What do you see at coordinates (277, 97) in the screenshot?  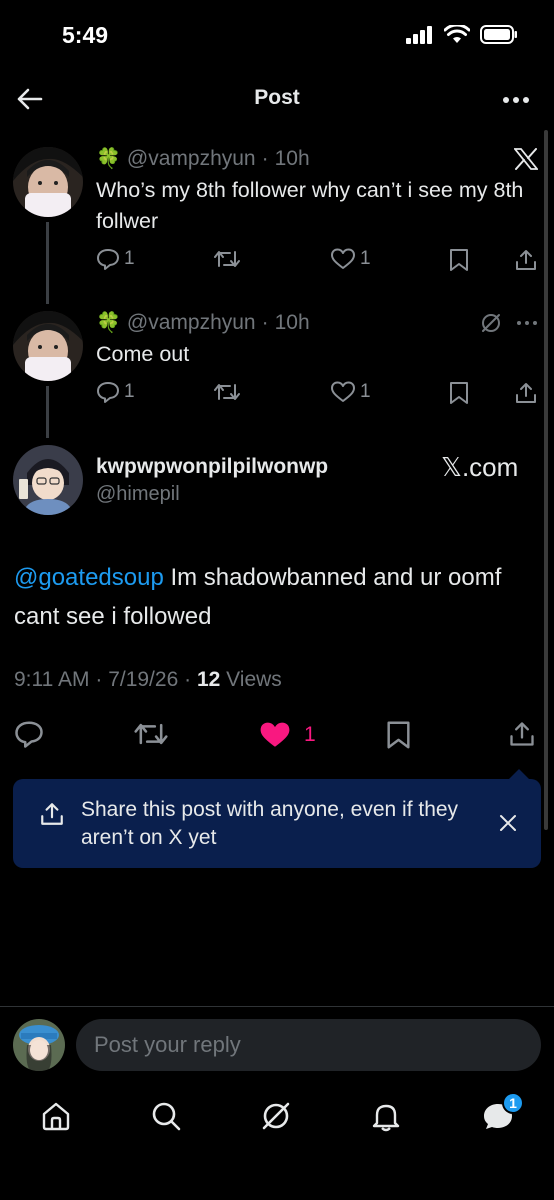 I see `page-title: Post` at bounding box center [277, 97].